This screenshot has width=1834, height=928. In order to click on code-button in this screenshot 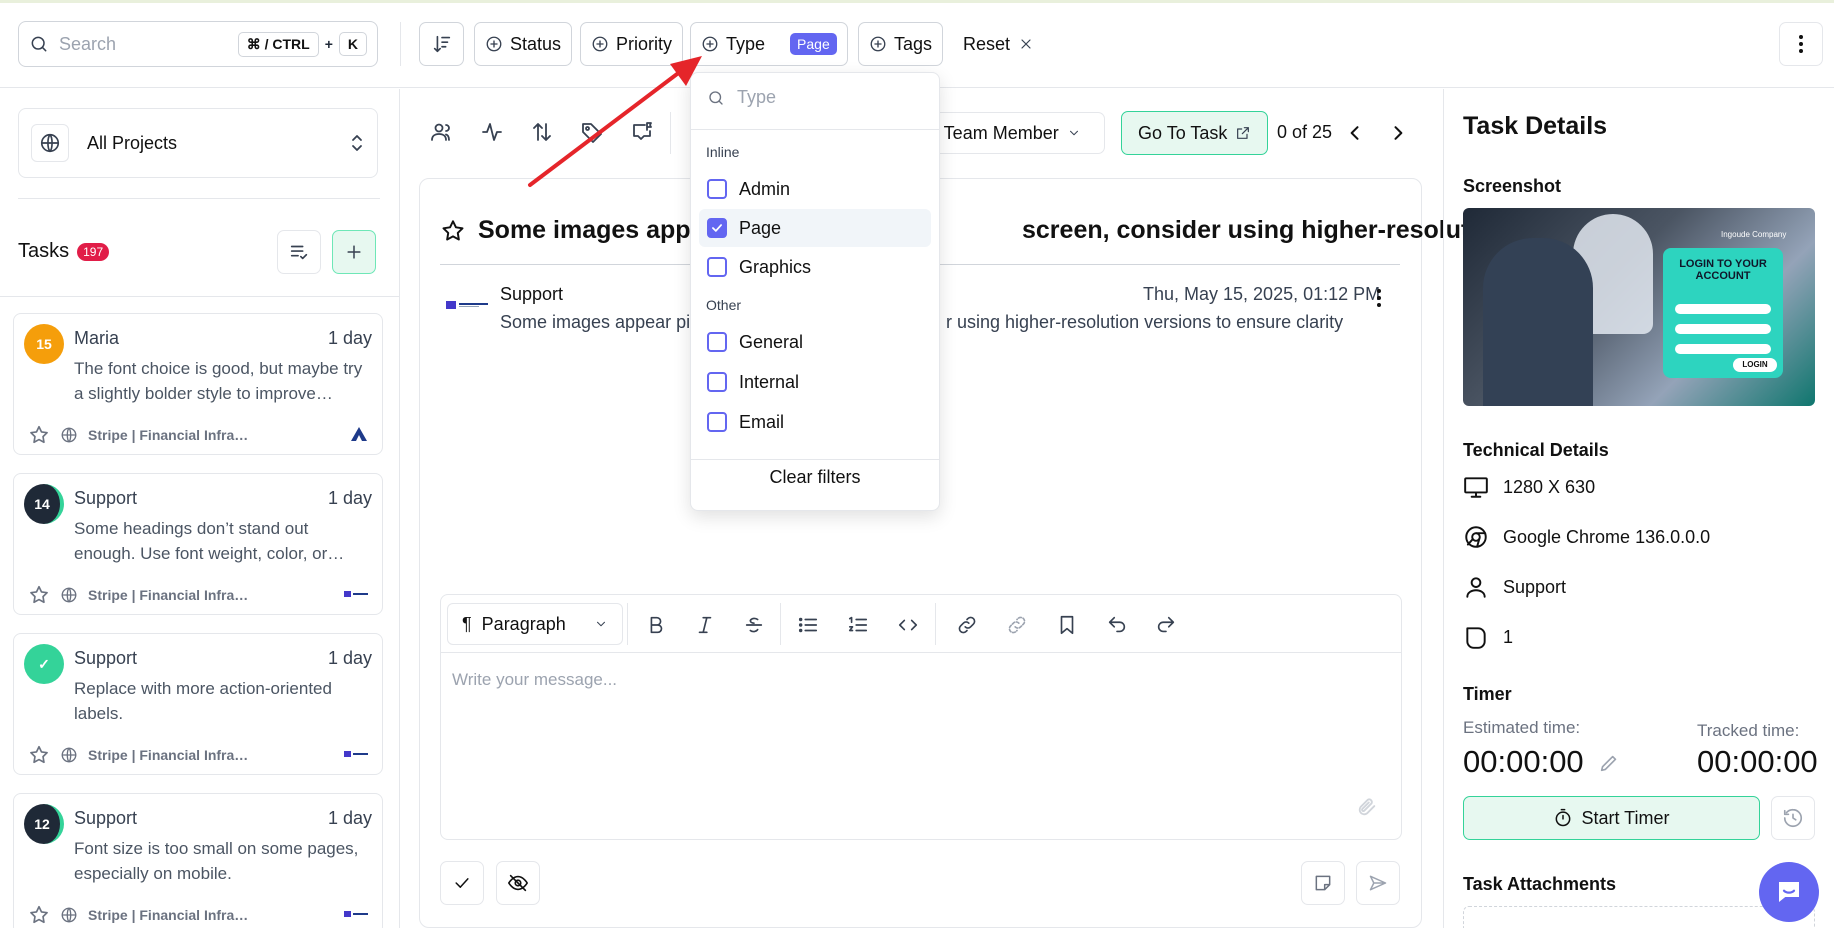, I will do `click(908, 625)`.